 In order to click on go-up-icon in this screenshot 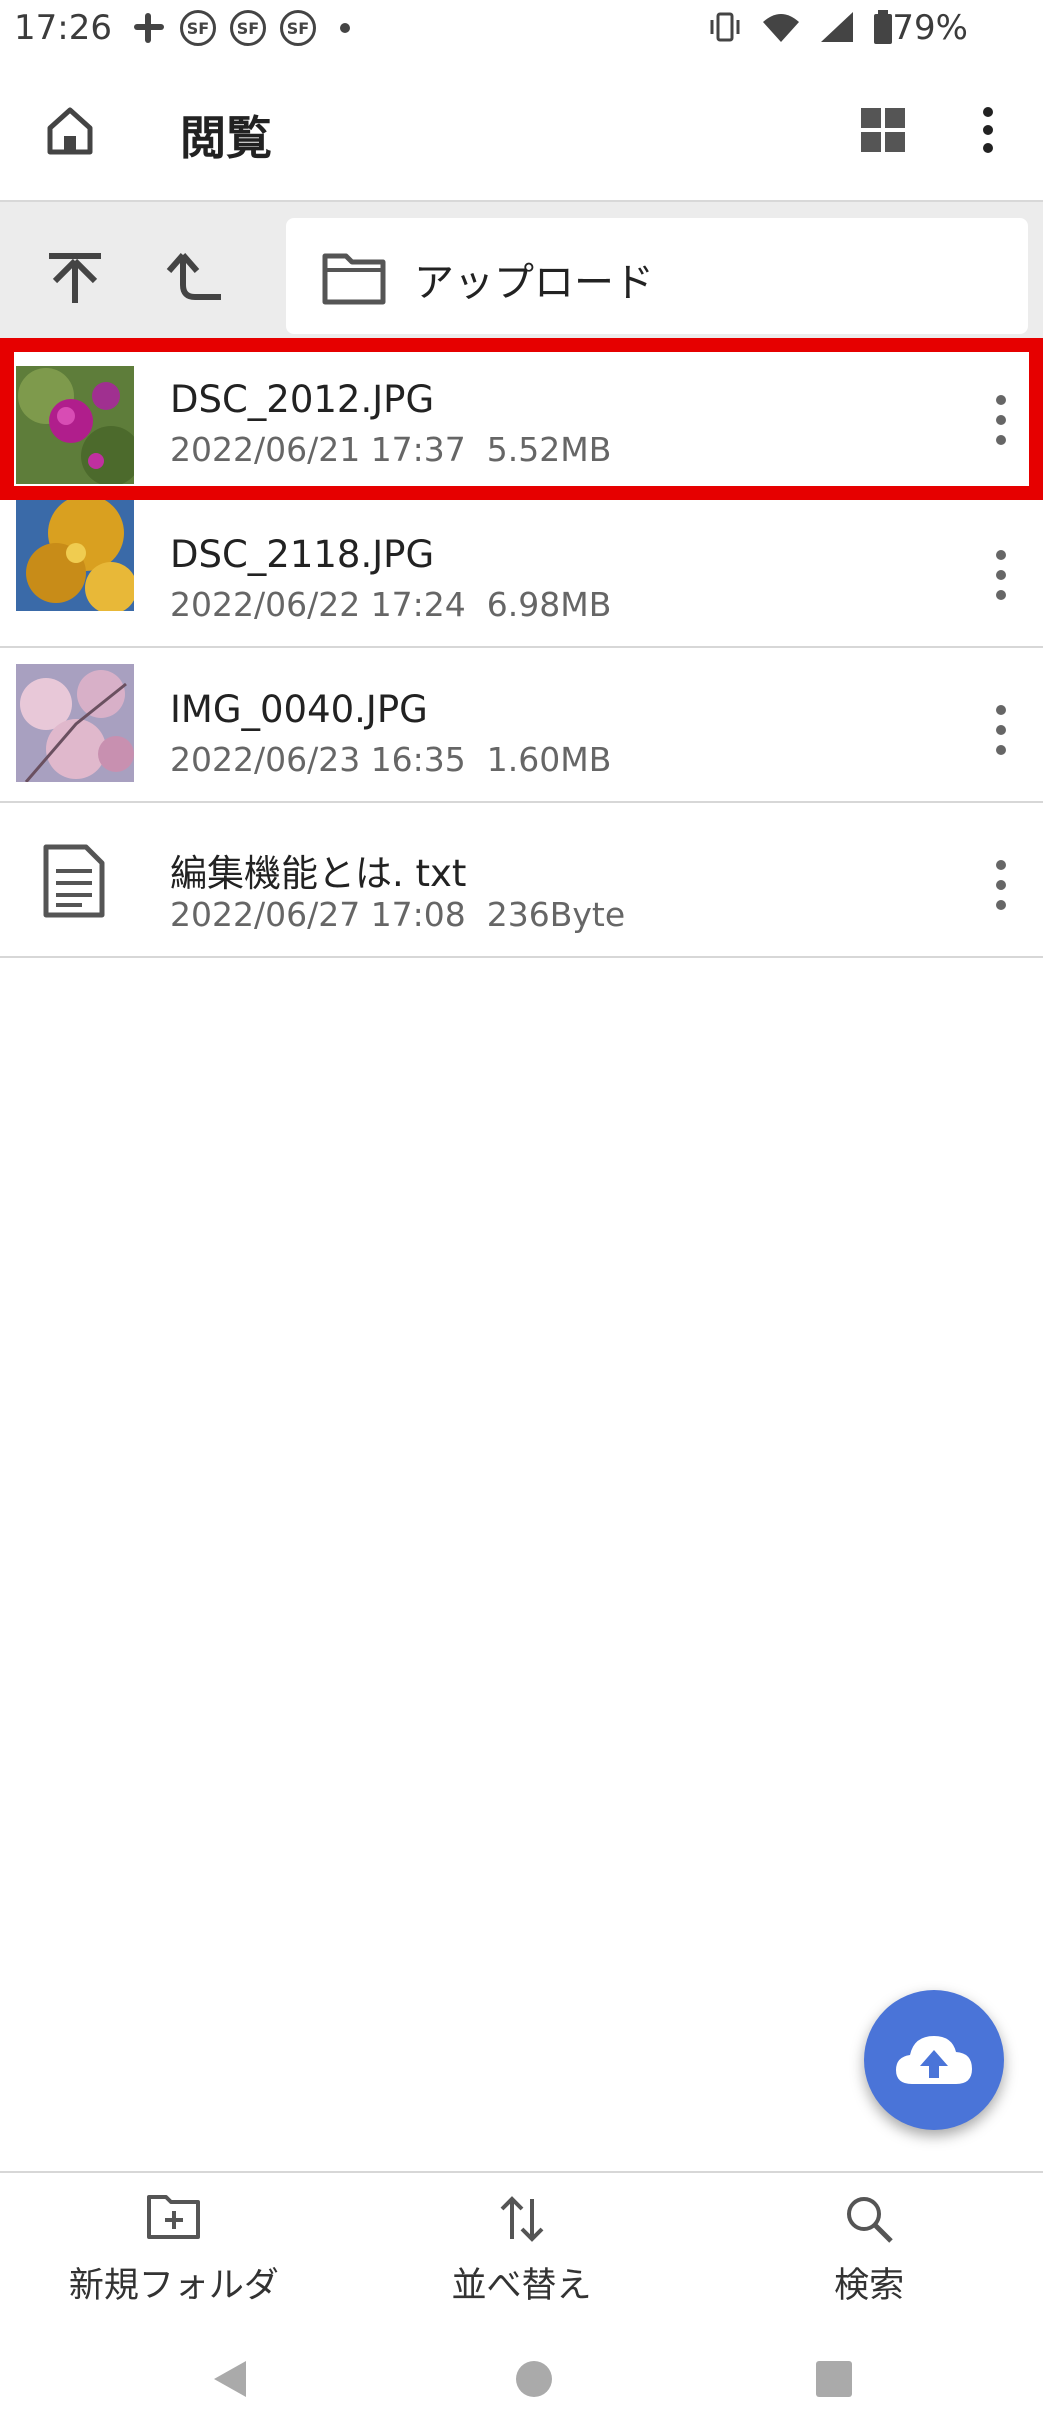, I will do `click(193, 276)`.